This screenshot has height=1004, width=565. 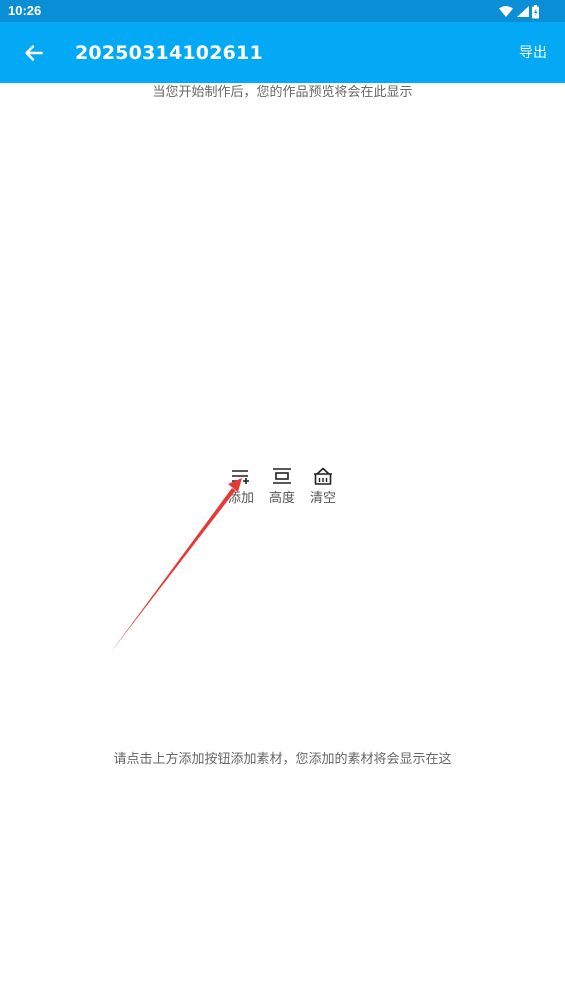 I want to click on clear-button: 清空, so click(x=323, y=489).